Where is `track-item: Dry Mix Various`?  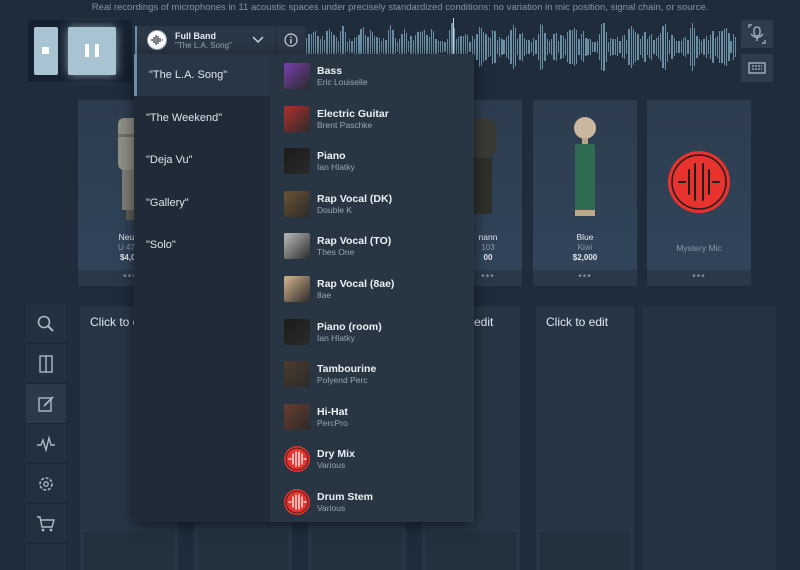
track-item: Dry Mix Various is located at coordinates (372, 458).